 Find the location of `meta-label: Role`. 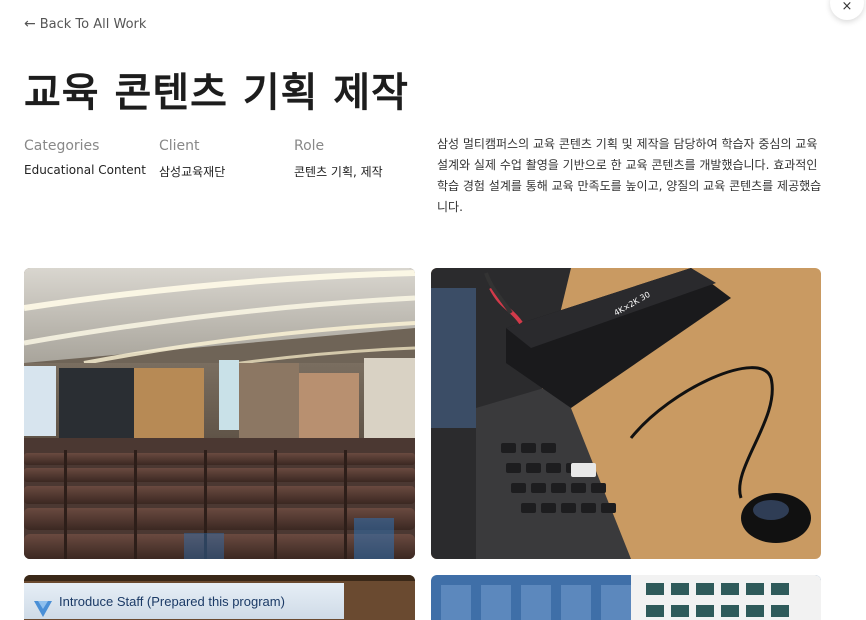

meta-label: Role is located at coordinates (309, 146).